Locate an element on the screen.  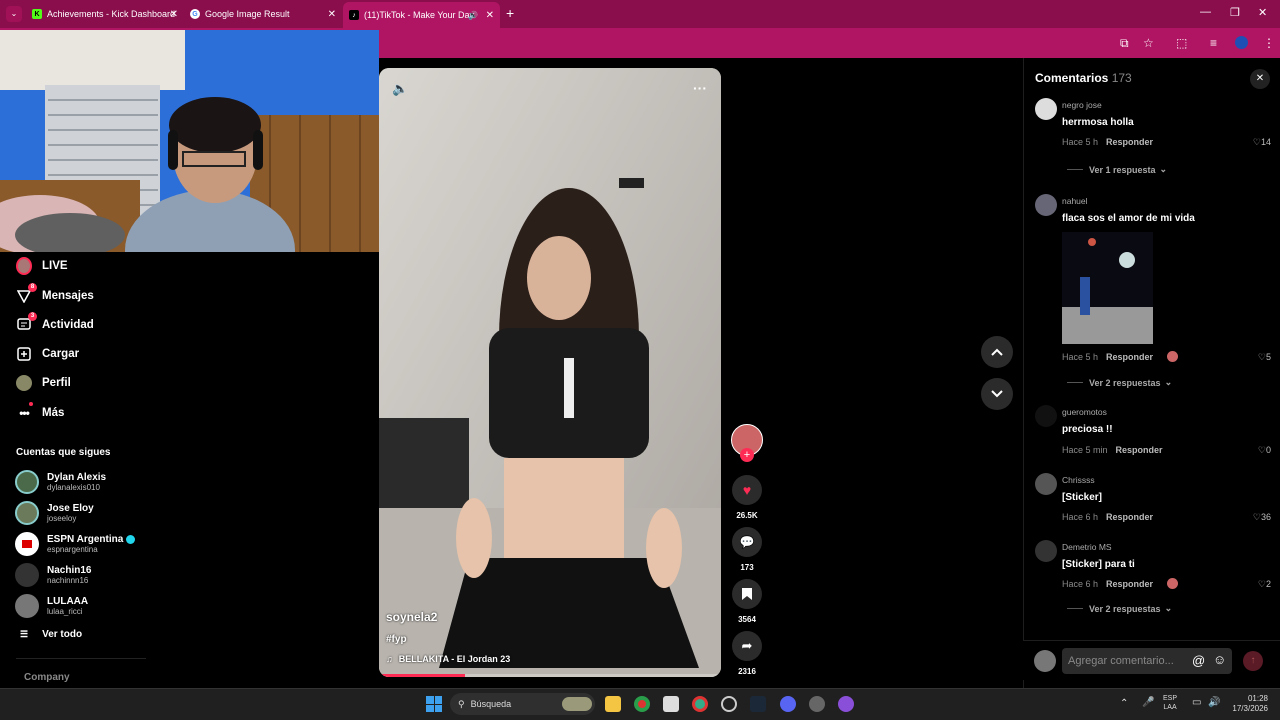
tab-google: G Google Image Result ✕ is located at coordinates (263, 14).